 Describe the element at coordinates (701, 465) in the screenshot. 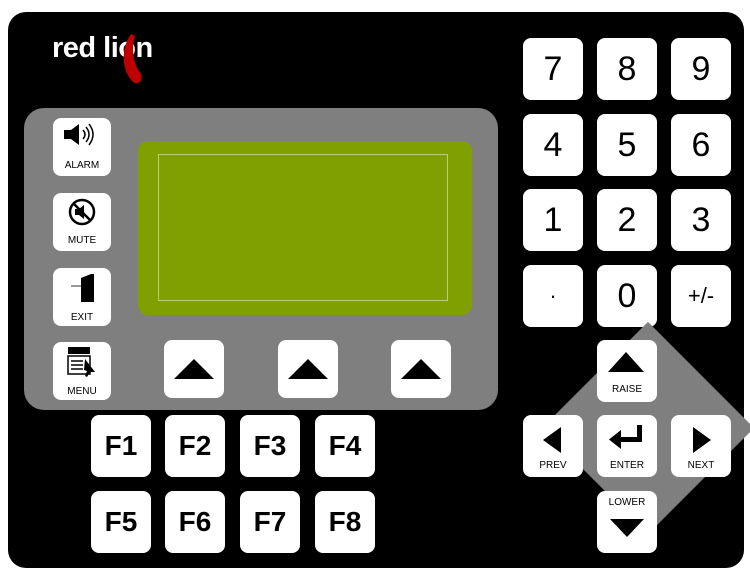

I see `next-label: NEXT` at that location.